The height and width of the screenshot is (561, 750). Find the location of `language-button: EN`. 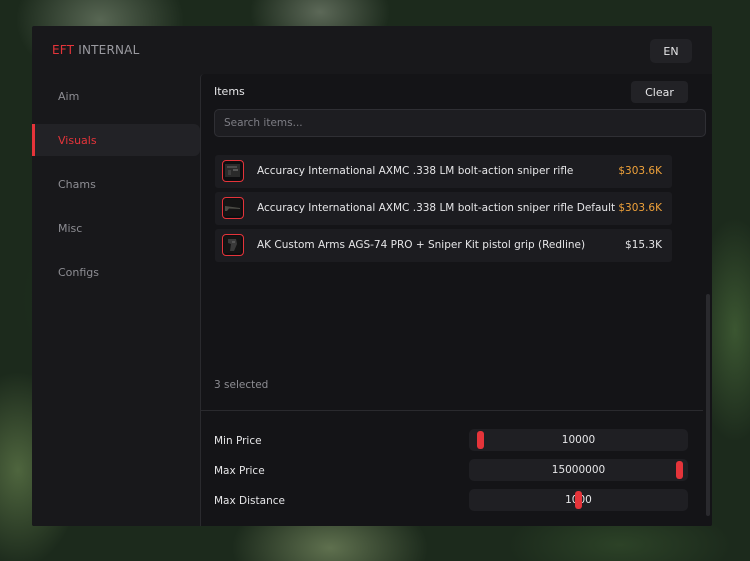

language-button: EN is located at coordinates (671, 51).